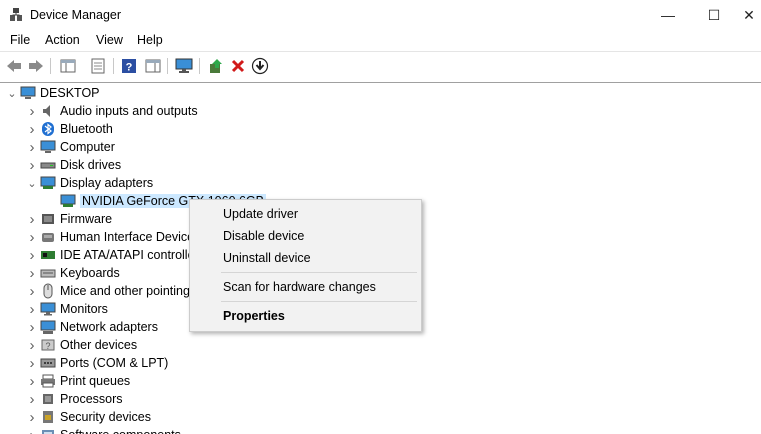 This screenshot has width=761, height=434. I want to click on port-icon, so click(48, 363).